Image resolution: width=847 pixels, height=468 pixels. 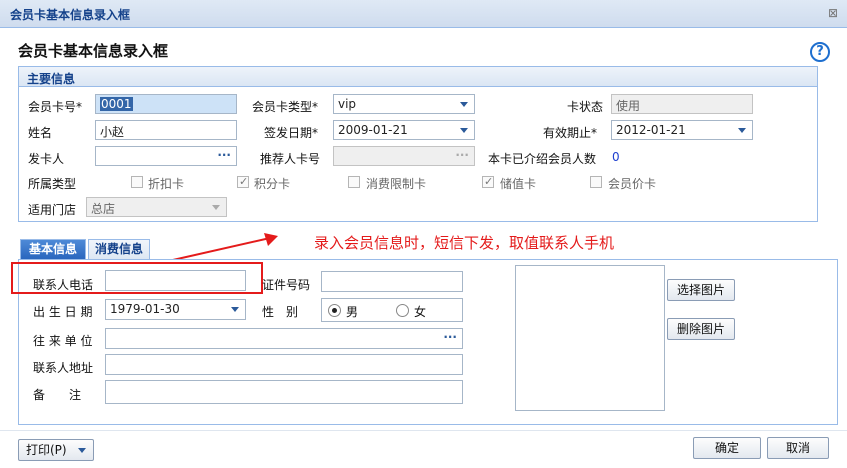 I want to click on phone-field, so click(x=175, y=280).